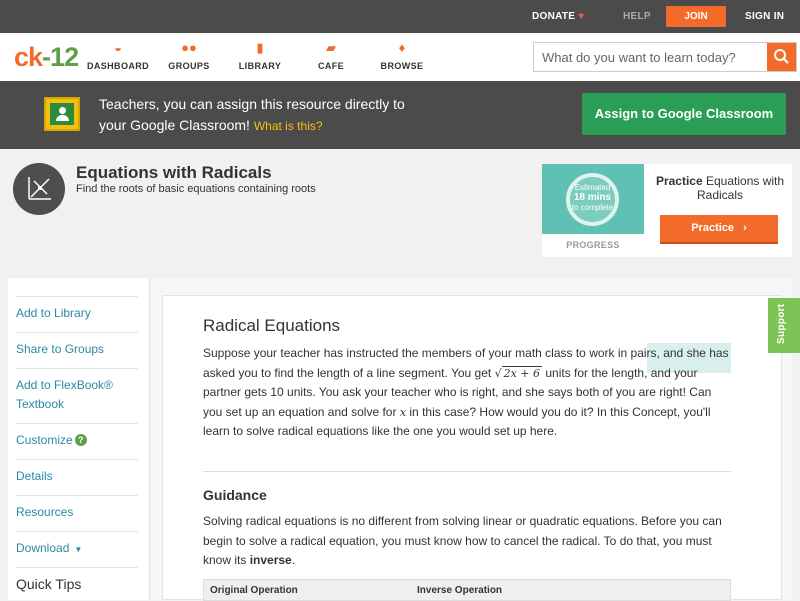  Describe the element at coordinates (260, 55) in the screenshot. I see `nav-library: ▮ LIBRARY` at that location.